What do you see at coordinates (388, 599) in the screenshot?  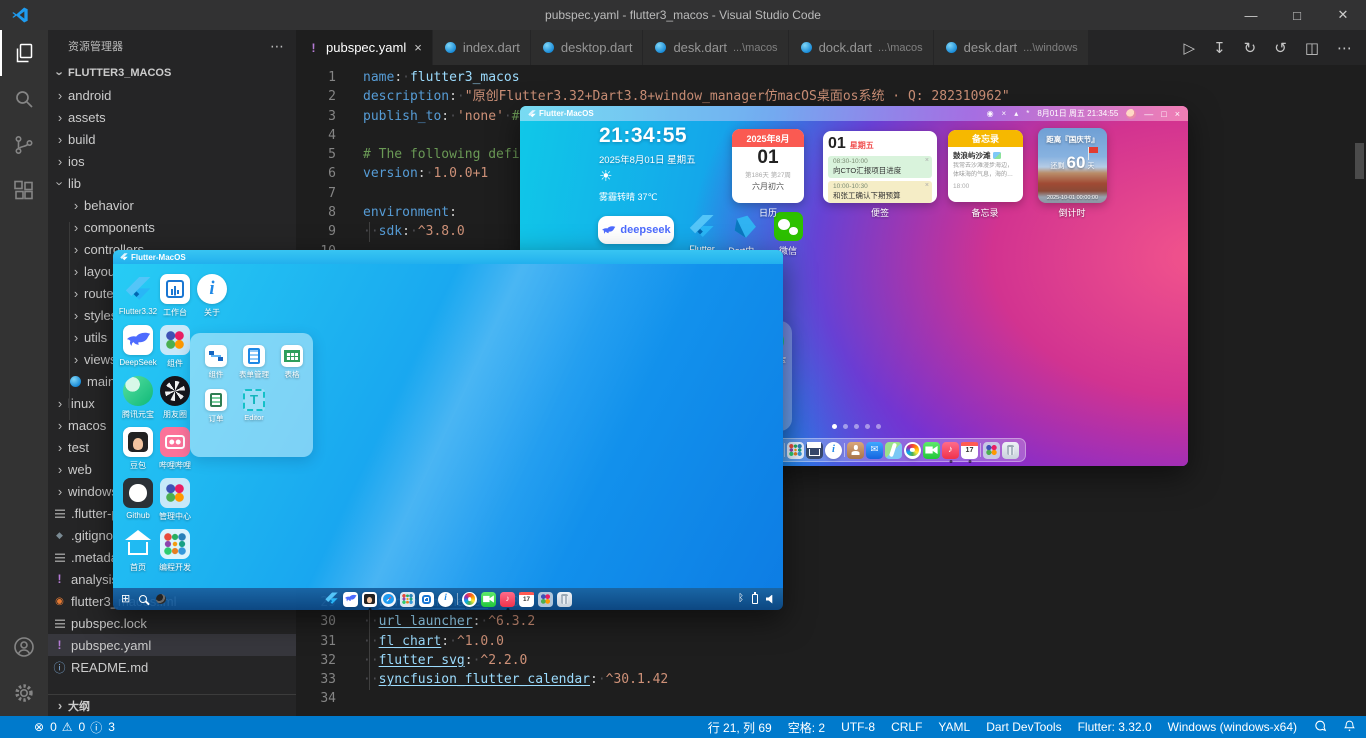 I see `taskbar-safari` at bounding box center [388, 599].